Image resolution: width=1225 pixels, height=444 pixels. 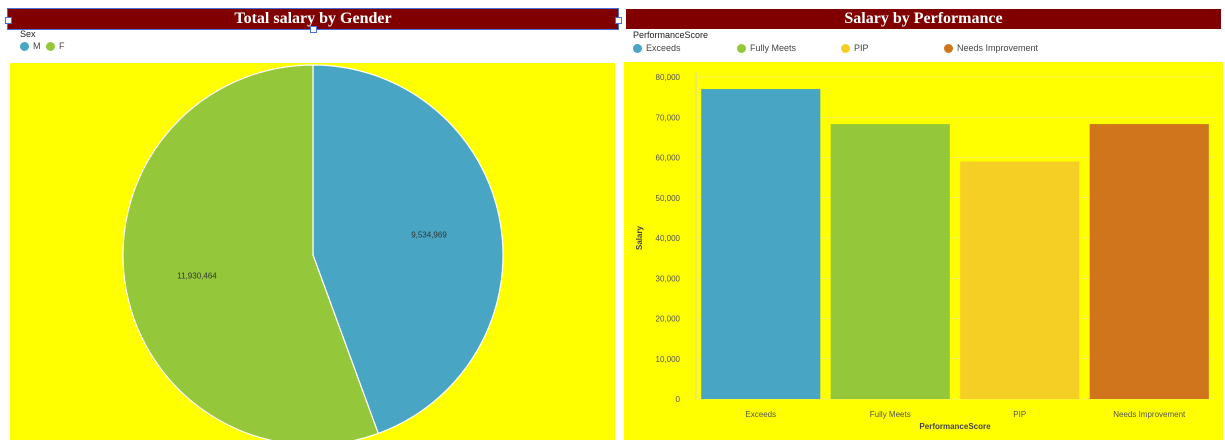 I want to click on legend-item-f: F, so click(x=55, y=46).